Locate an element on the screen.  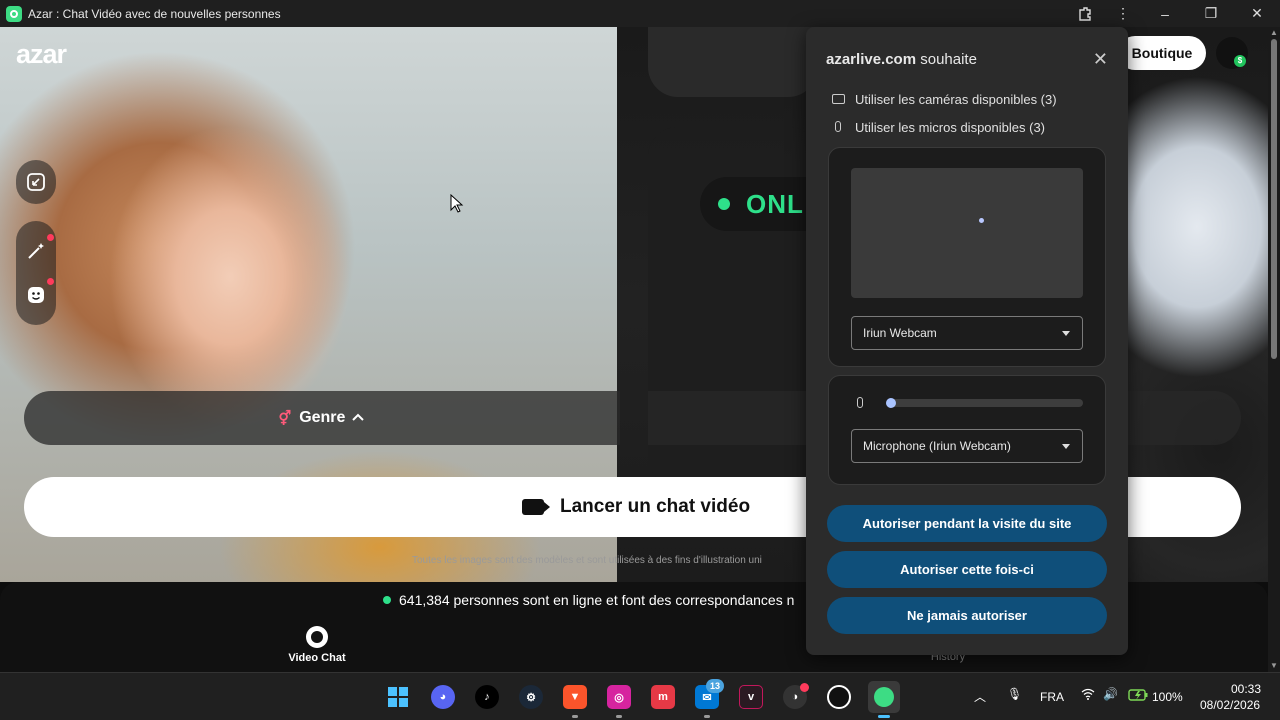
globe-icon is located at coordinates (317, 637).